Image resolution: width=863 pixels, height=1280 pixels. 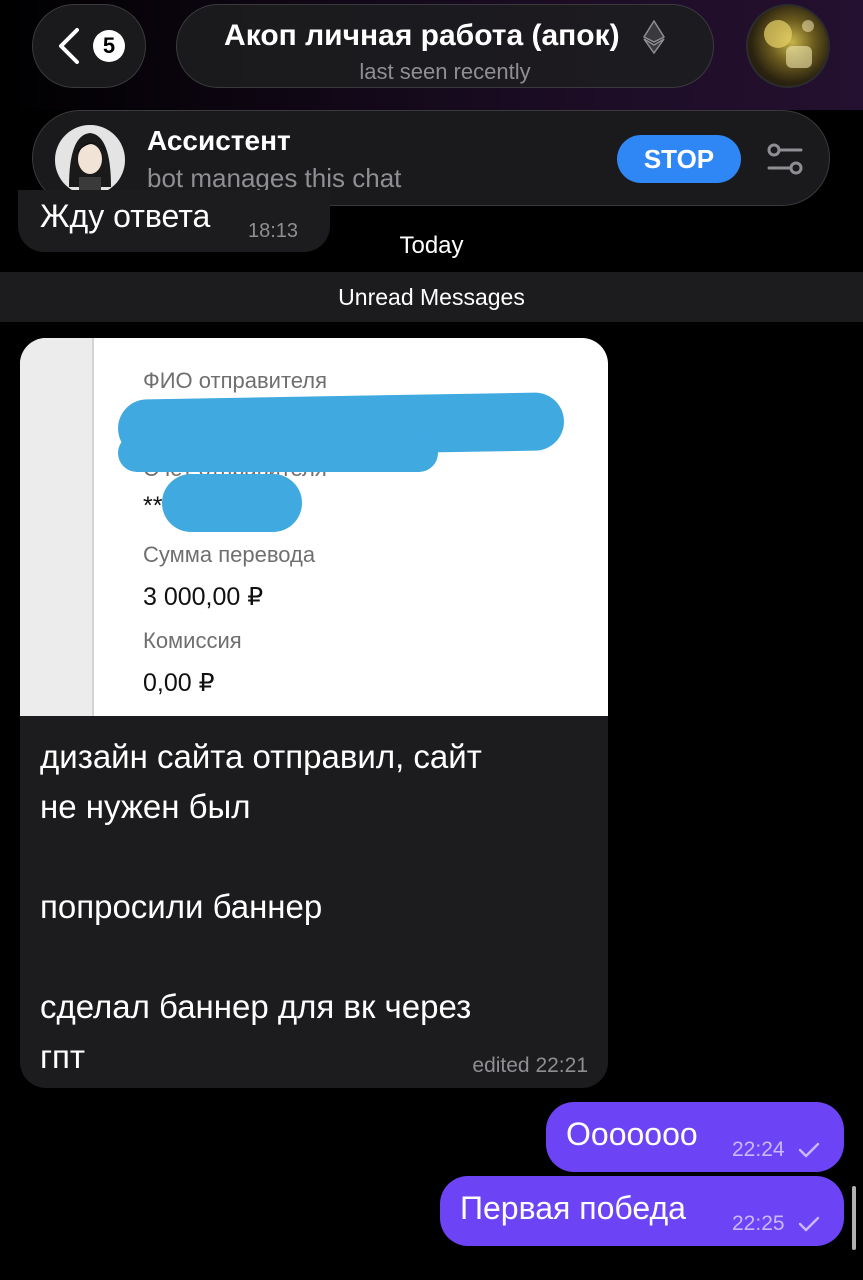 What do you see at coordinates (57, 527) in the screenshot?
I see `receipt-side-strip` at bounding box center [57, 527].